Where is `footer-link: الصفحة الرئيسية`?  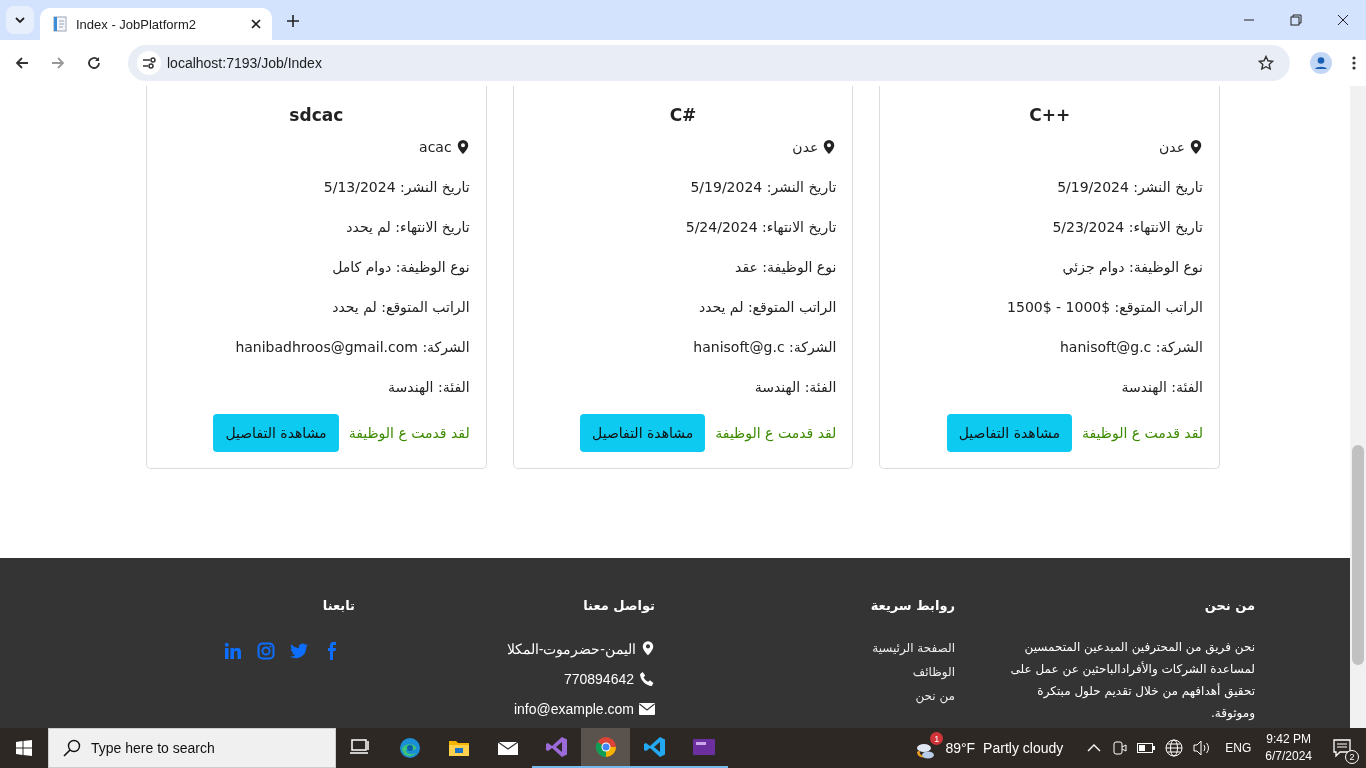
footer-link: الصفحة الرئيسية is located at coordinates (913, 648).